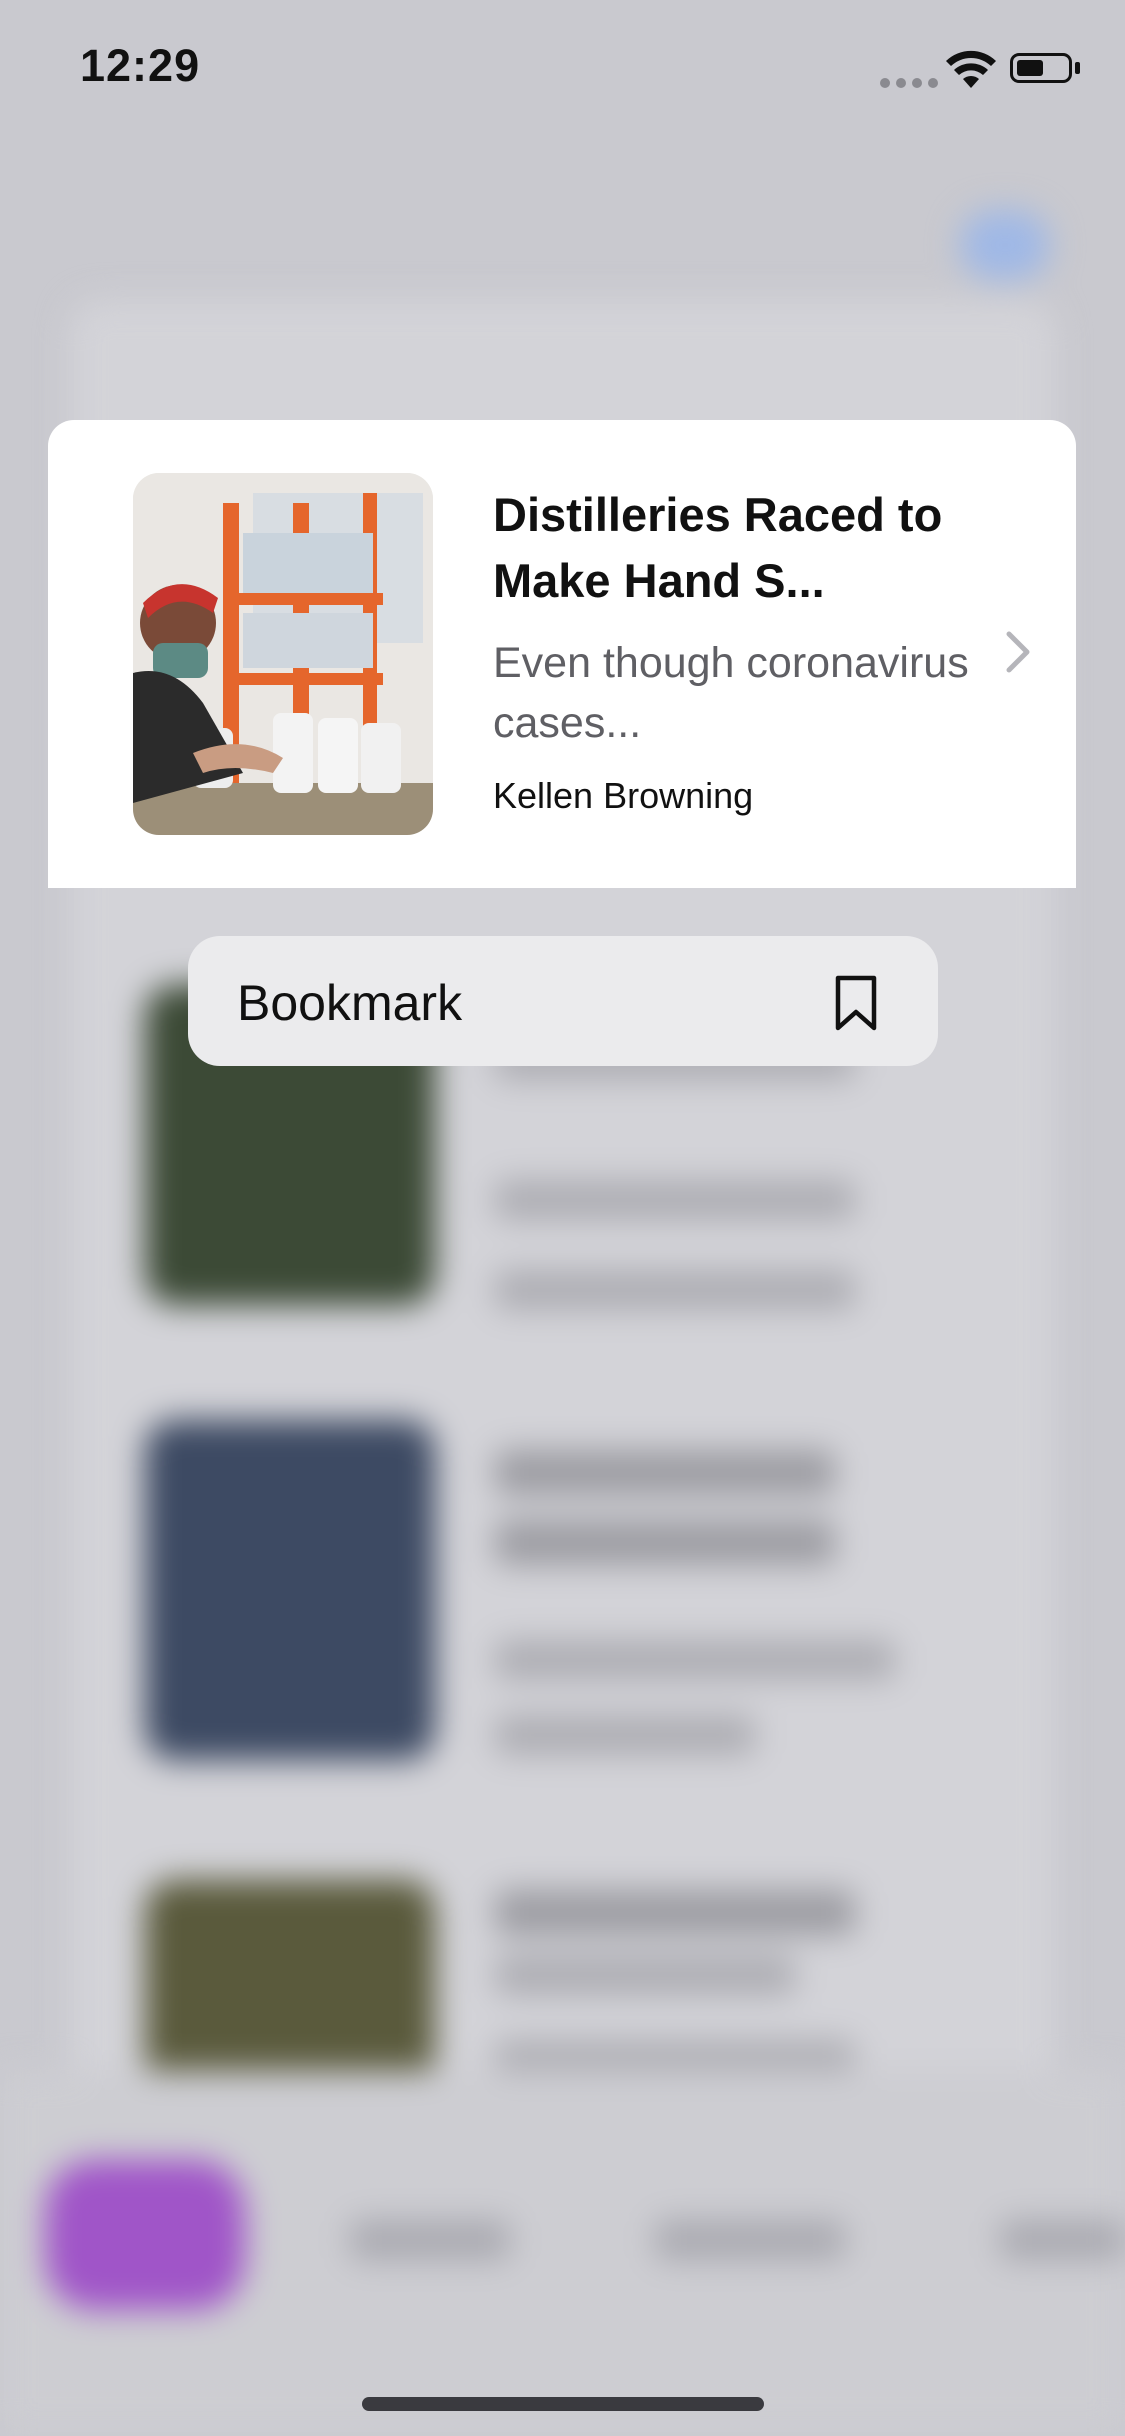 This screenshot has height=2436, width=1125. I want to click on article-author: Kellen Browning, so click(623, 795).